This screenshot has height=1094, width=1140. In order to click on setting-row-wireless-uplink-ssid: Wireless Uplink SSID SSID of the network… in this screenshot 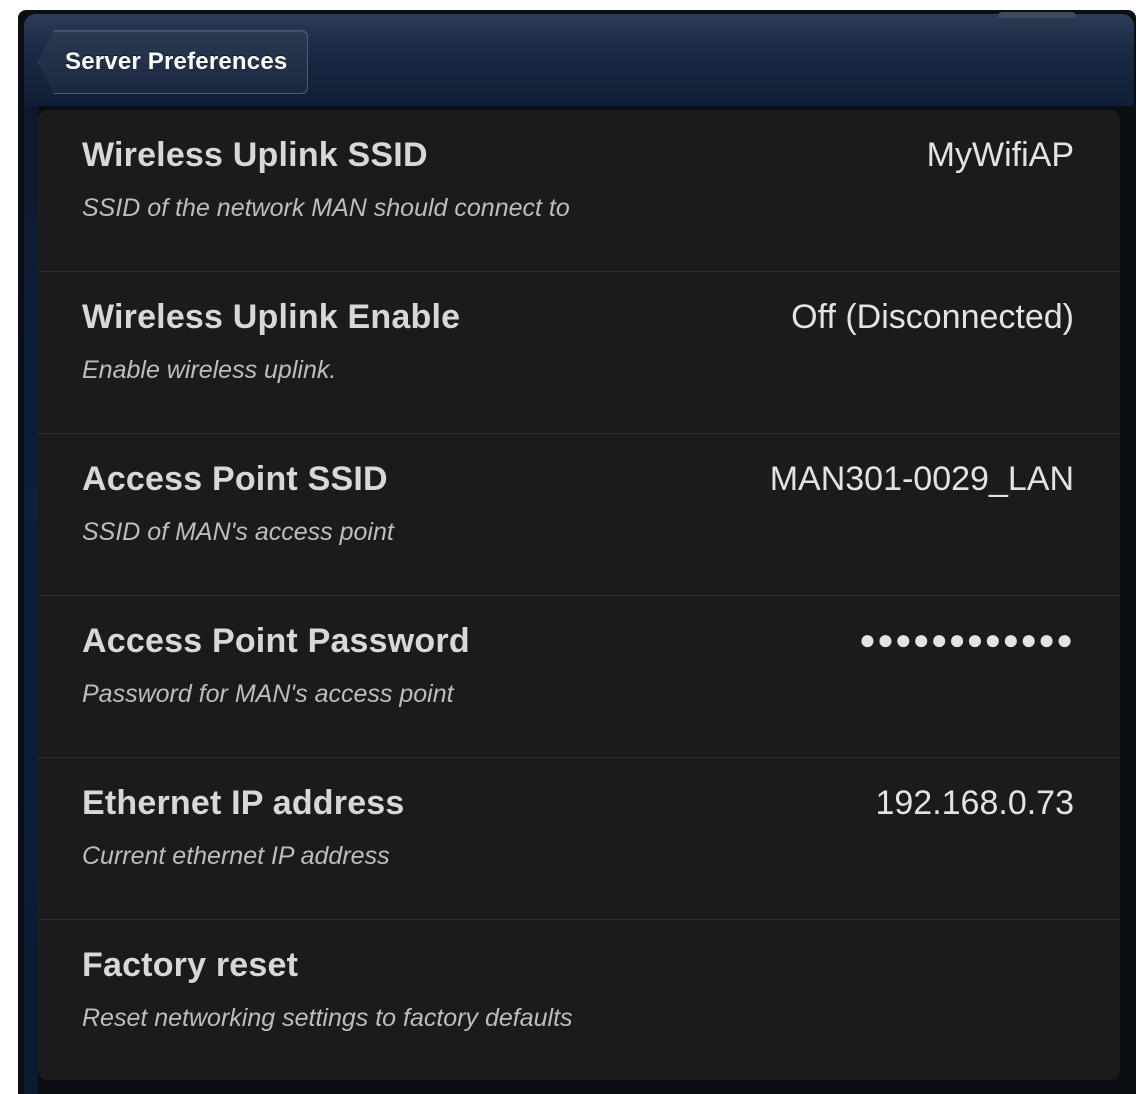, I will do `click(579, 191)`.